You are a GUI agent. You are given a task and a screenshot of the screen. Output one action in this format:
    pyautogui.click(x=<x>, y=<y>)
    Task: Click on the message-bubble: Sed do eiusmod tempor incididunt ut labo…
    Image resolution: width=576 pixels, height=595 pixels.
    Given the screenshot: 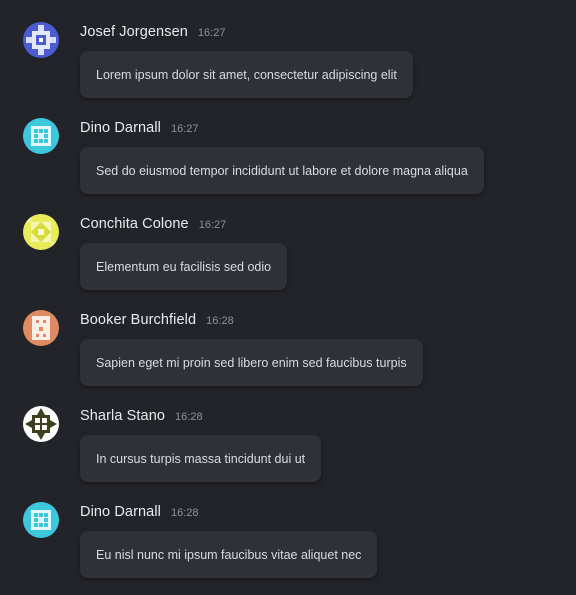 What is the action you would take?
    pyautogui.click(x=282, y=170)
    